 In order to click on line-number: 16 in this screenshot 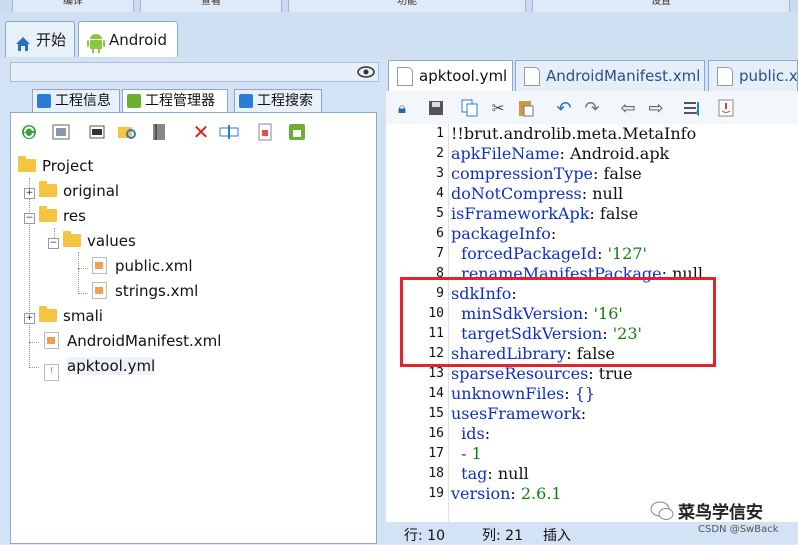, I will do `click(436, 433)`.